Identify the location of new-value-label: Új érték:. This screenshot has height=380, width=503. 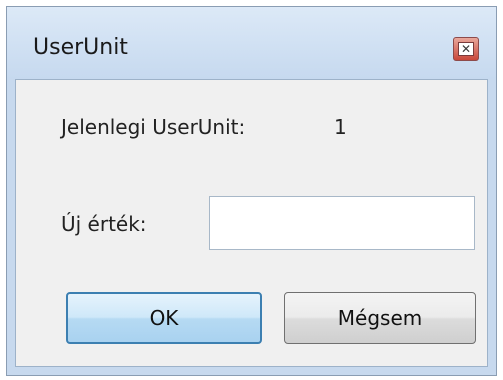
(104, 224).